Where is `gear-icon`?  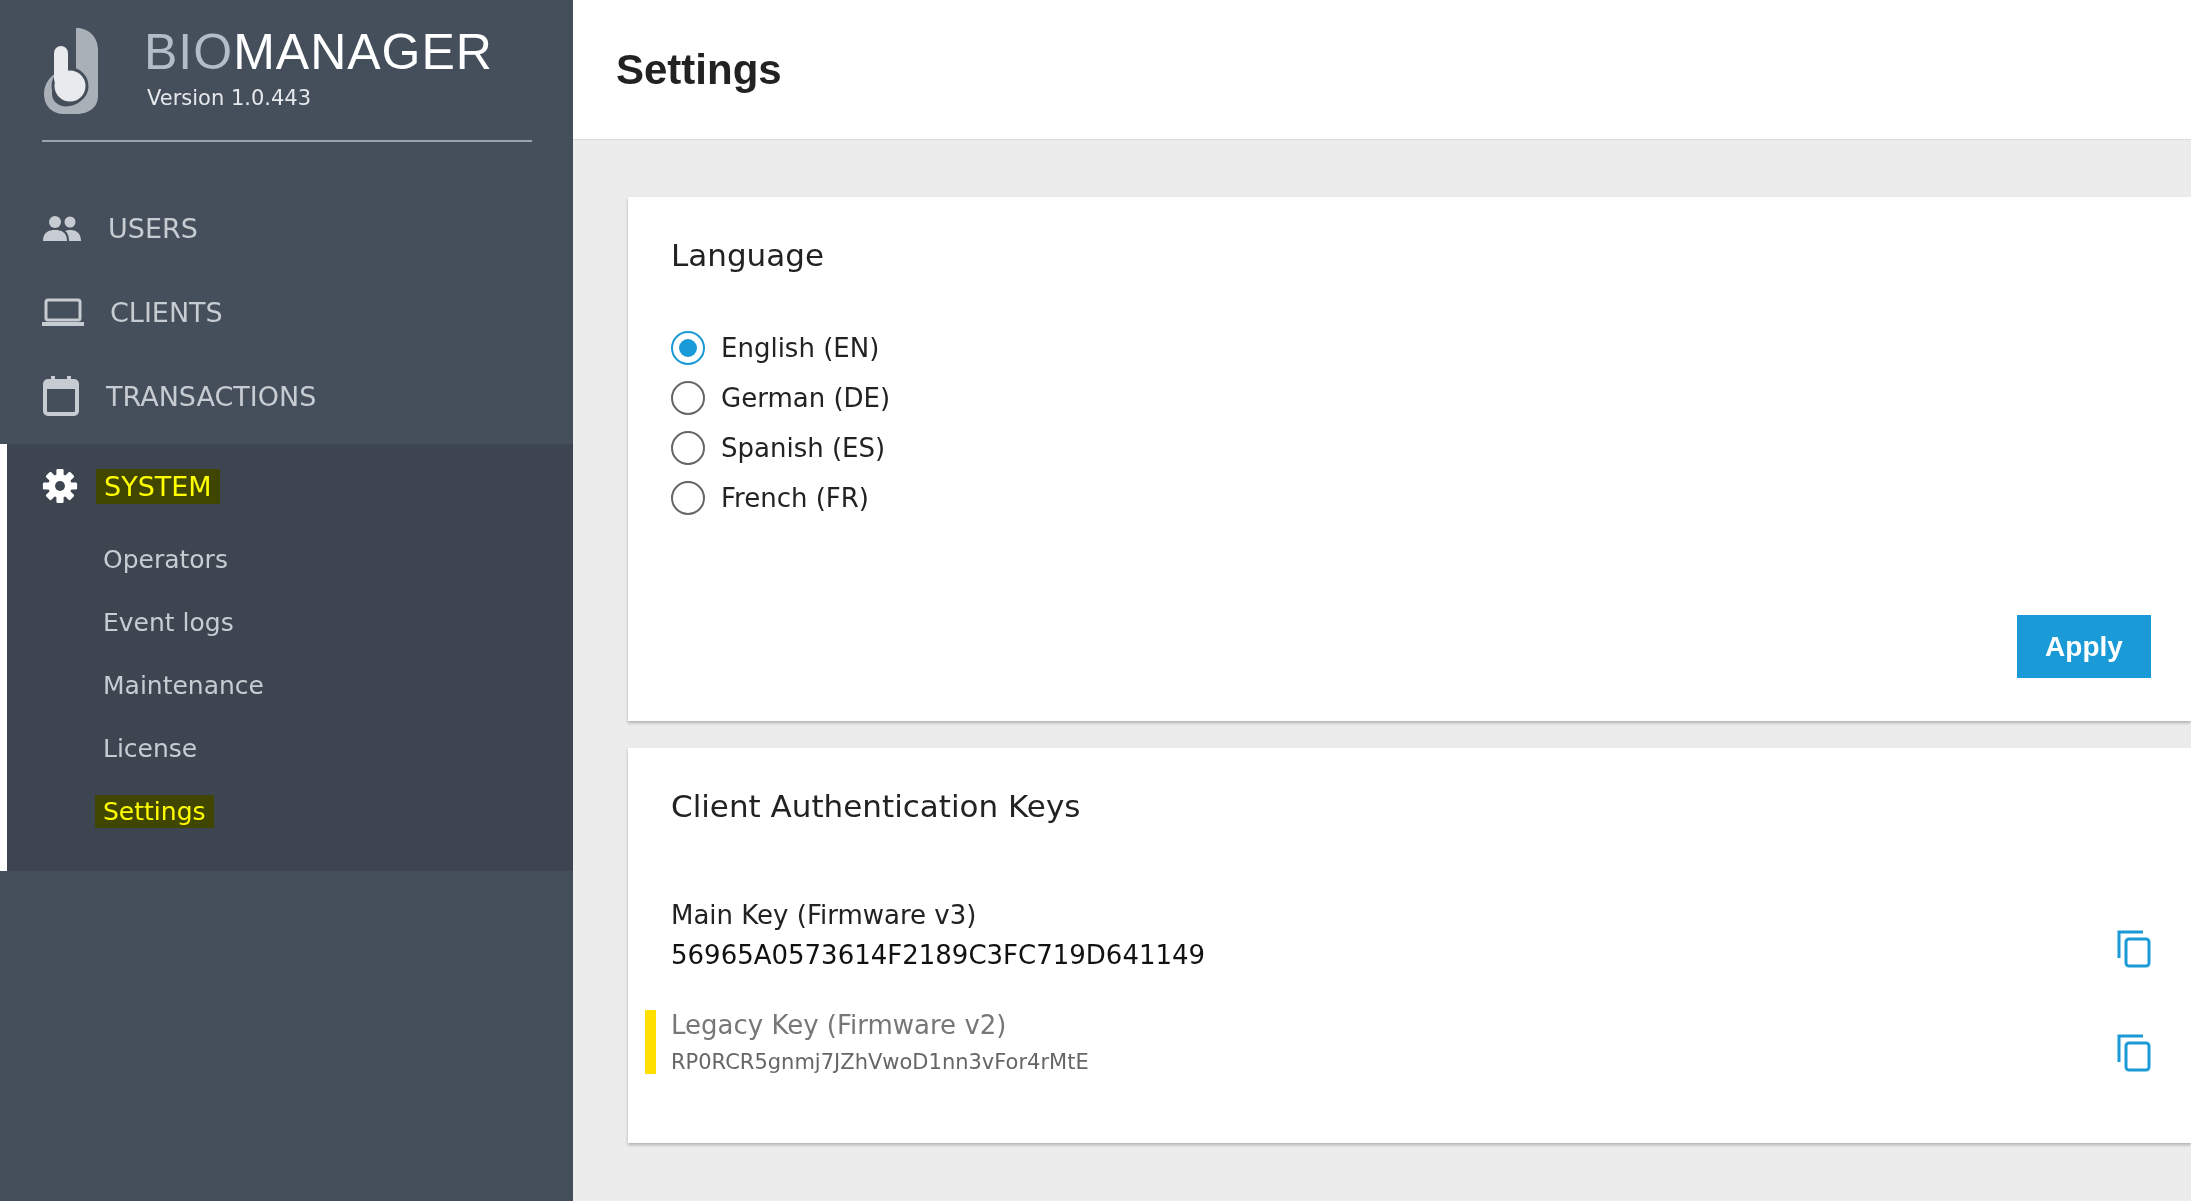
gear-icon is located at coordinates (60, 486).